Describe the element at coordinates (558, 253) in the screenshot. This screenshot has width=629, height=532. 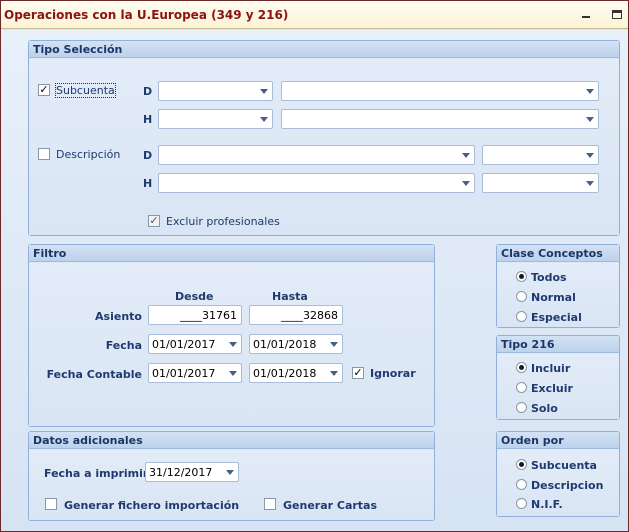
I see `clase-conceptos-heading: Clase Conceptos` at that location.